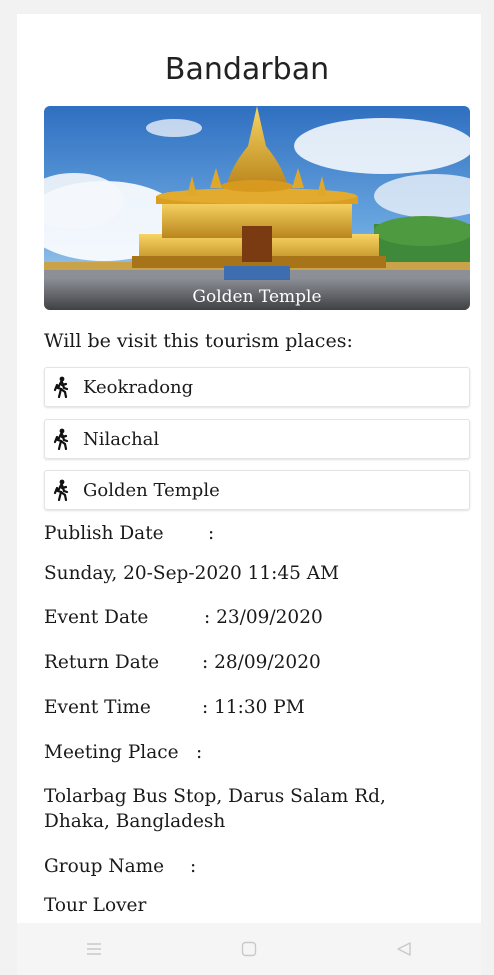 Image resolution: width=494 pixels, height=975 pixels. Describe the element at coordinates (192, 573) in the screenshot. I see `publish-date-value: Sunday, 20-Sep-2020 11:45 AM` at that location.